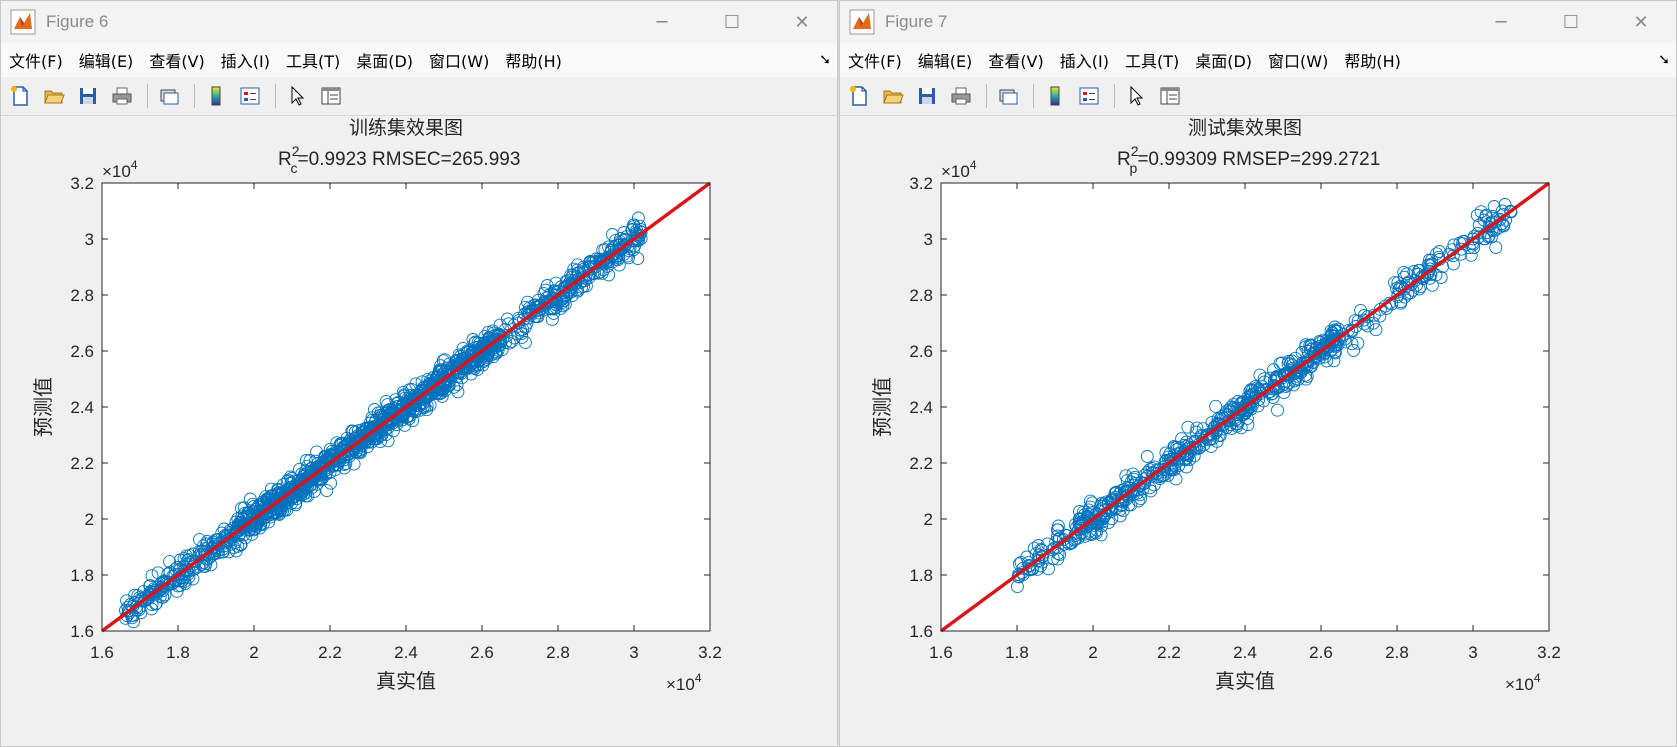 The height and width of the screenshot is (747, 1677). Describe the element at coordinates (406, 128) in the screenshot. I see `plot-title: 训练集效果图` at that location.